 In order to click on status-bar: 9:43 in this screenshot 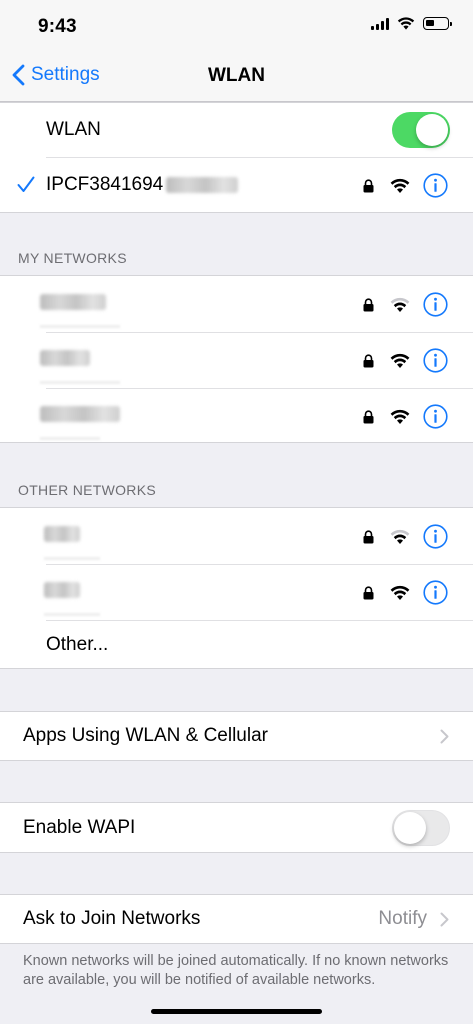, I will do `click(236, 25)`.